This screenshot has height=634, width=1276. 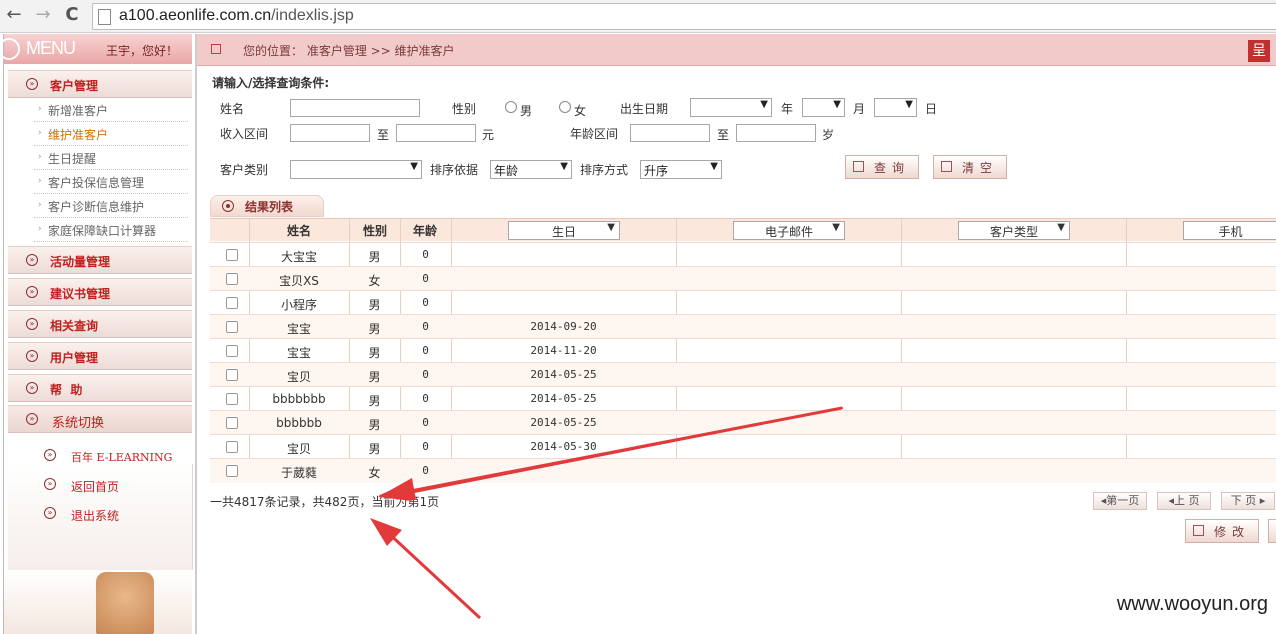 What do you see at coordinates (606, 513) in the screenshot?
I see `annotation-arrows` at bounding box center [606, 513].